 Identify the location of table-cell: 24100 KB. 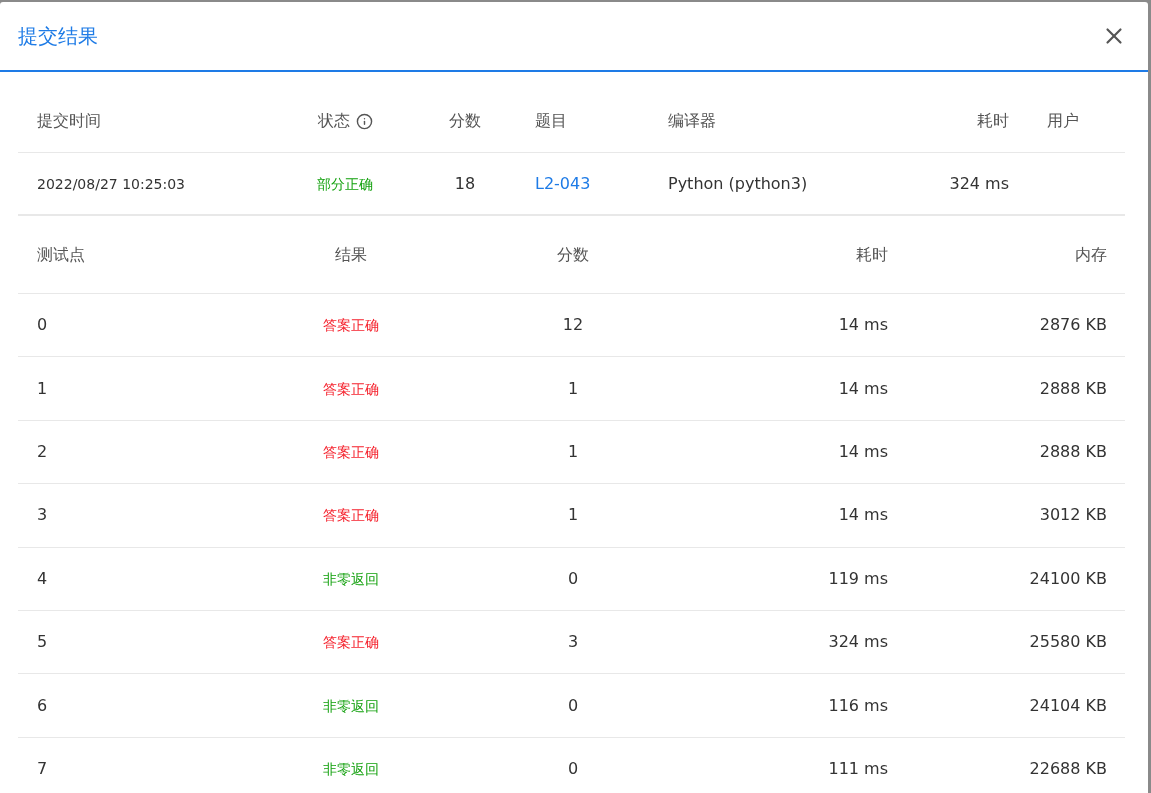
(1068, 578).